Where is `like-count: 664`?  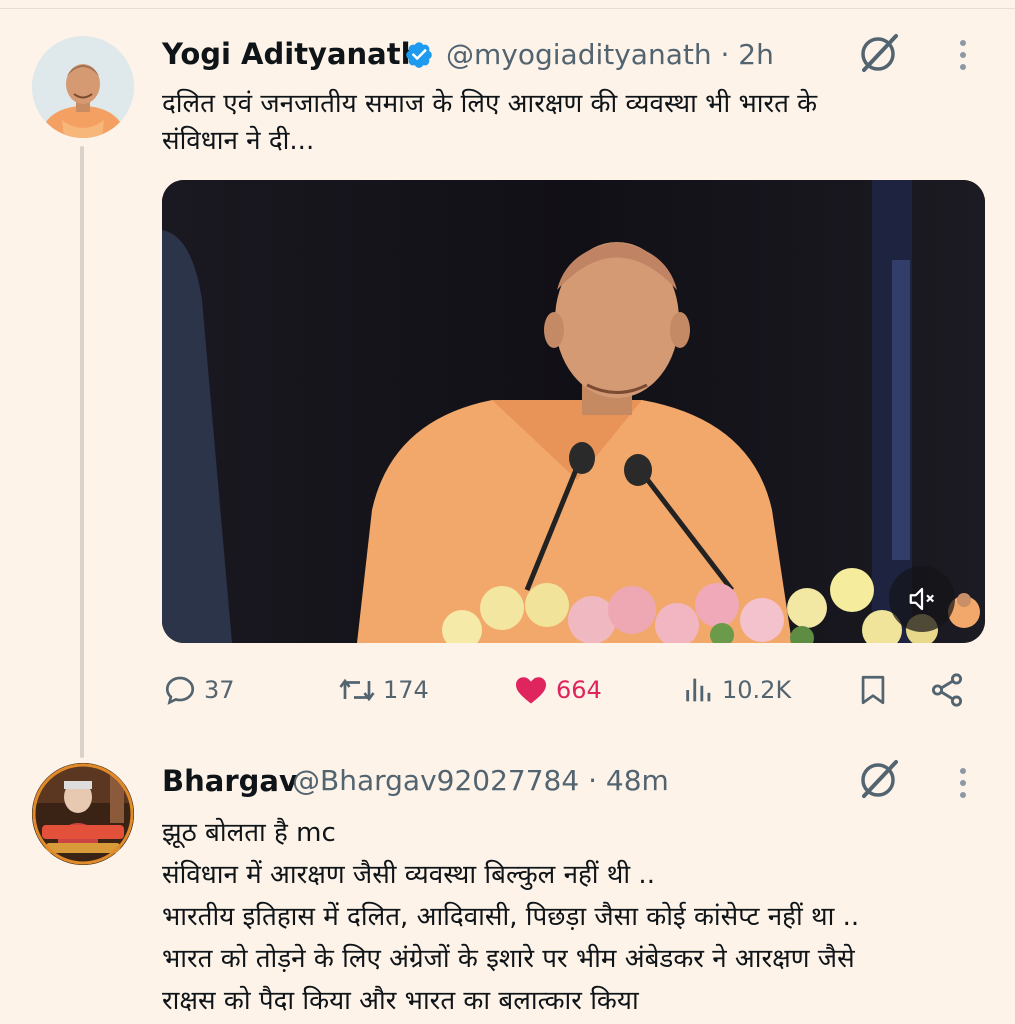 like-count: 664 is located at coordinates (579, 690).